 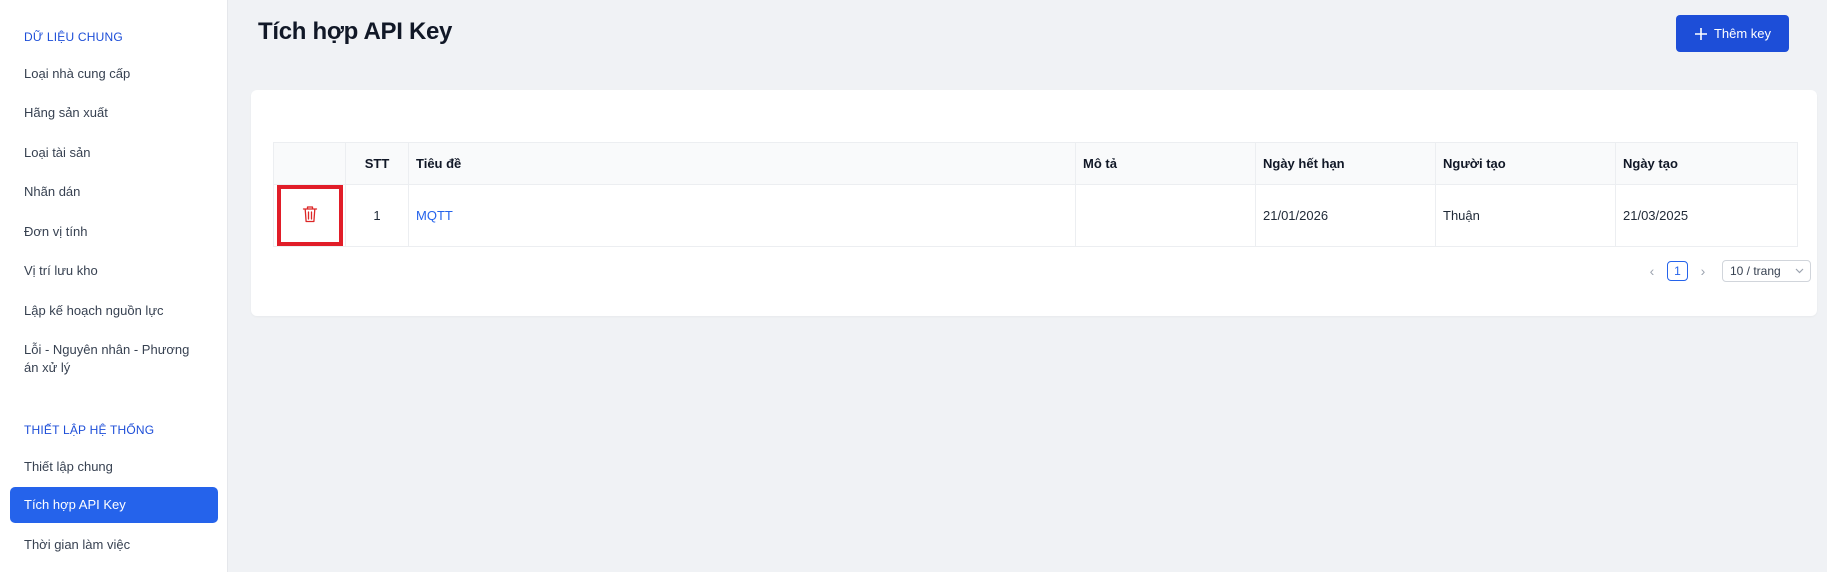 What do you see at coordinates (1755, 271) in the screenshot?
I see `page-size-value: 10 / trang` at bounding box center [1755, 271].